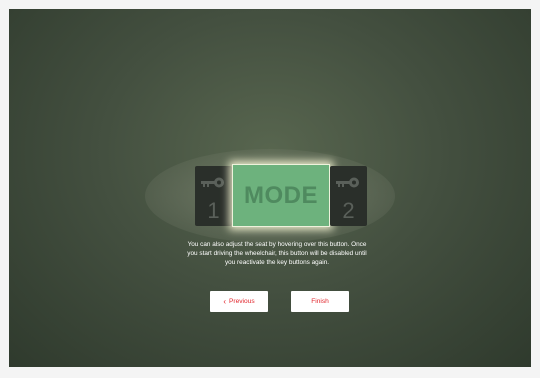  What do you see at coordinates (224, 301) in the screenshot?
I see `chevron-left-icon: ‹` at bounding box center [224, 301].